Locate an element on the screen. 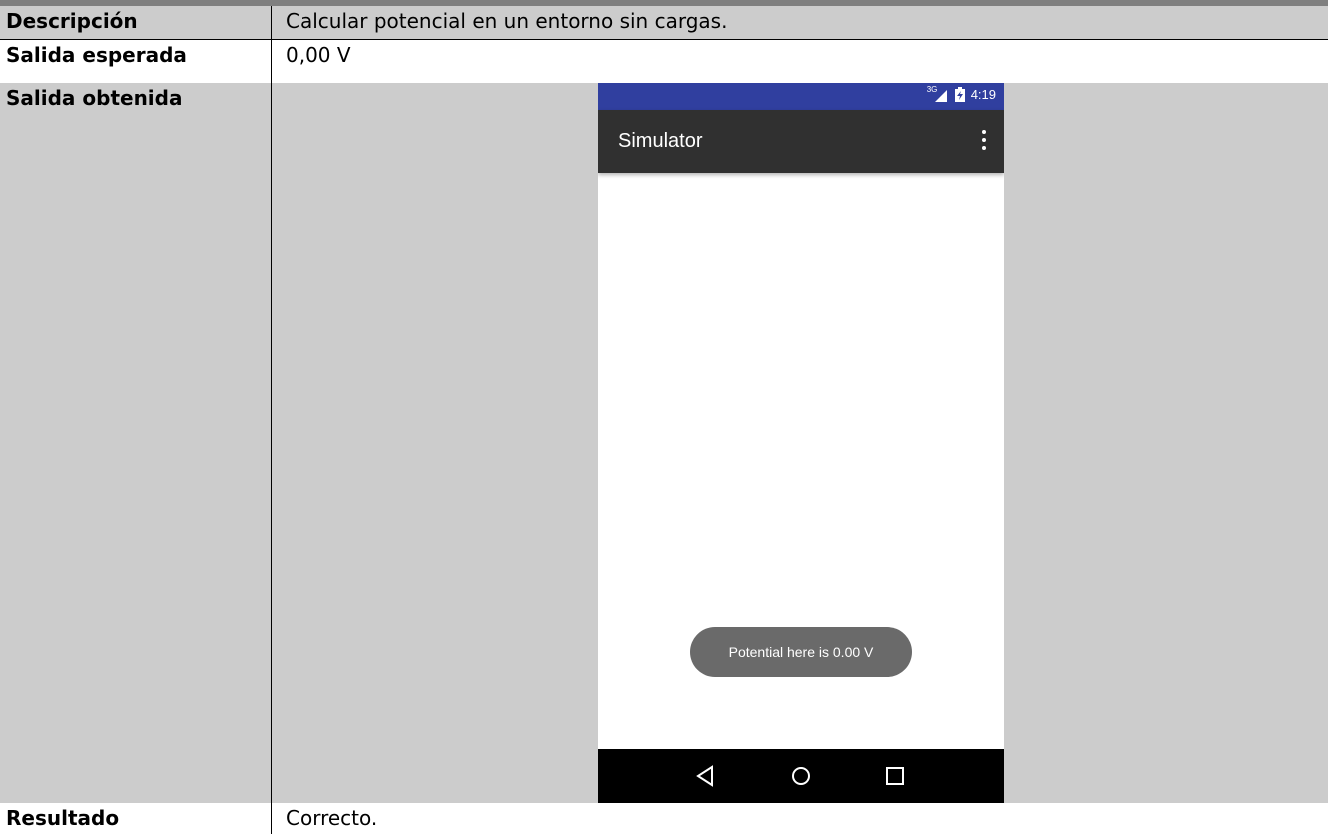  toast-message: Potential here is 0.00 V is located at coordinates (801, 652).